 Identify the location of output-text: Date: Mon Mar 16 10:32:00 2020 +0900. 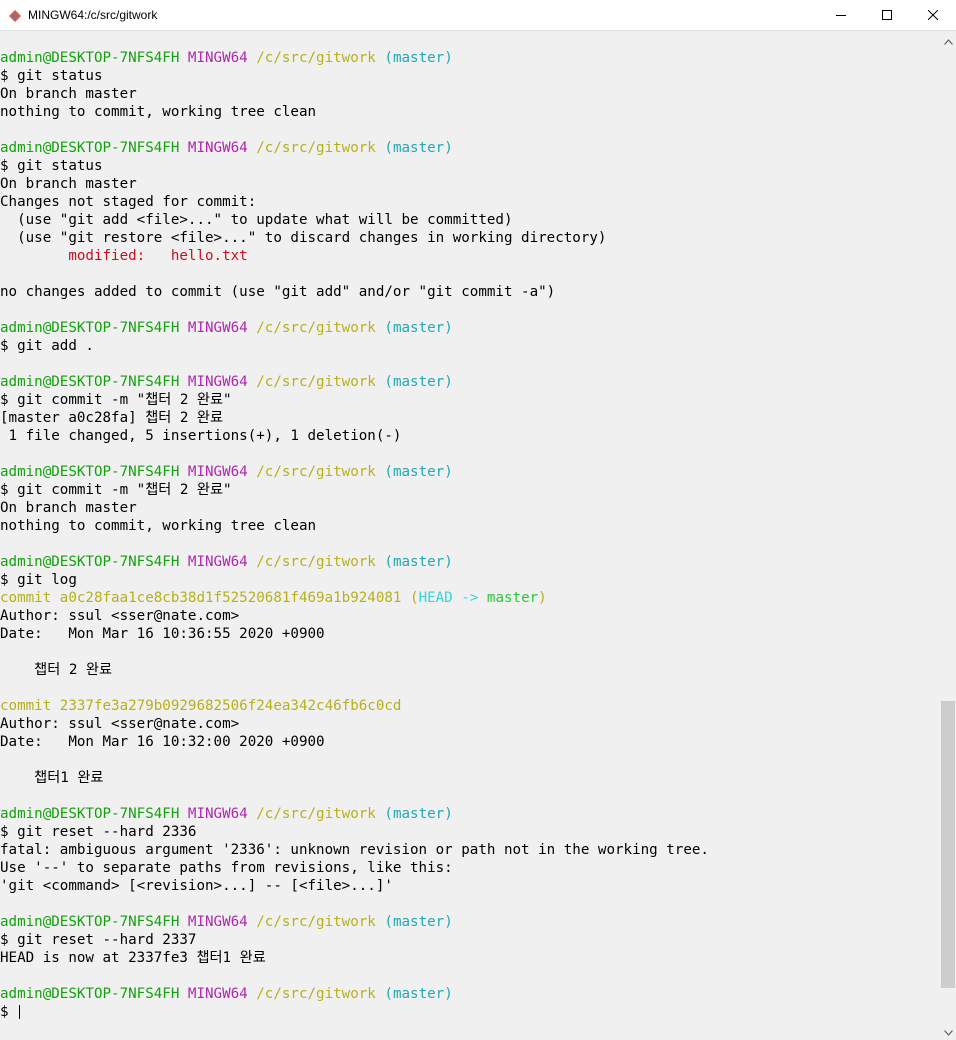
(162, 742).